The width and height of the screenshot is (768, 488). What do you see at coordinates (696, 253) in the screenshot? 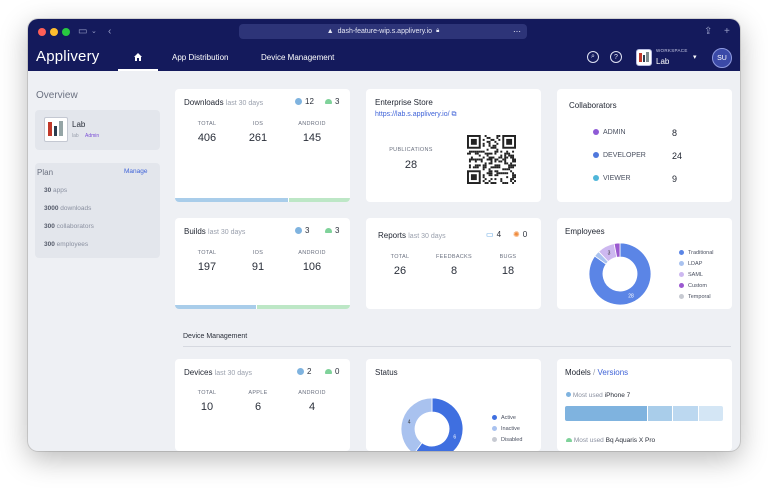
I see `legend-item: Traditional` at bounding box center [696, 253].